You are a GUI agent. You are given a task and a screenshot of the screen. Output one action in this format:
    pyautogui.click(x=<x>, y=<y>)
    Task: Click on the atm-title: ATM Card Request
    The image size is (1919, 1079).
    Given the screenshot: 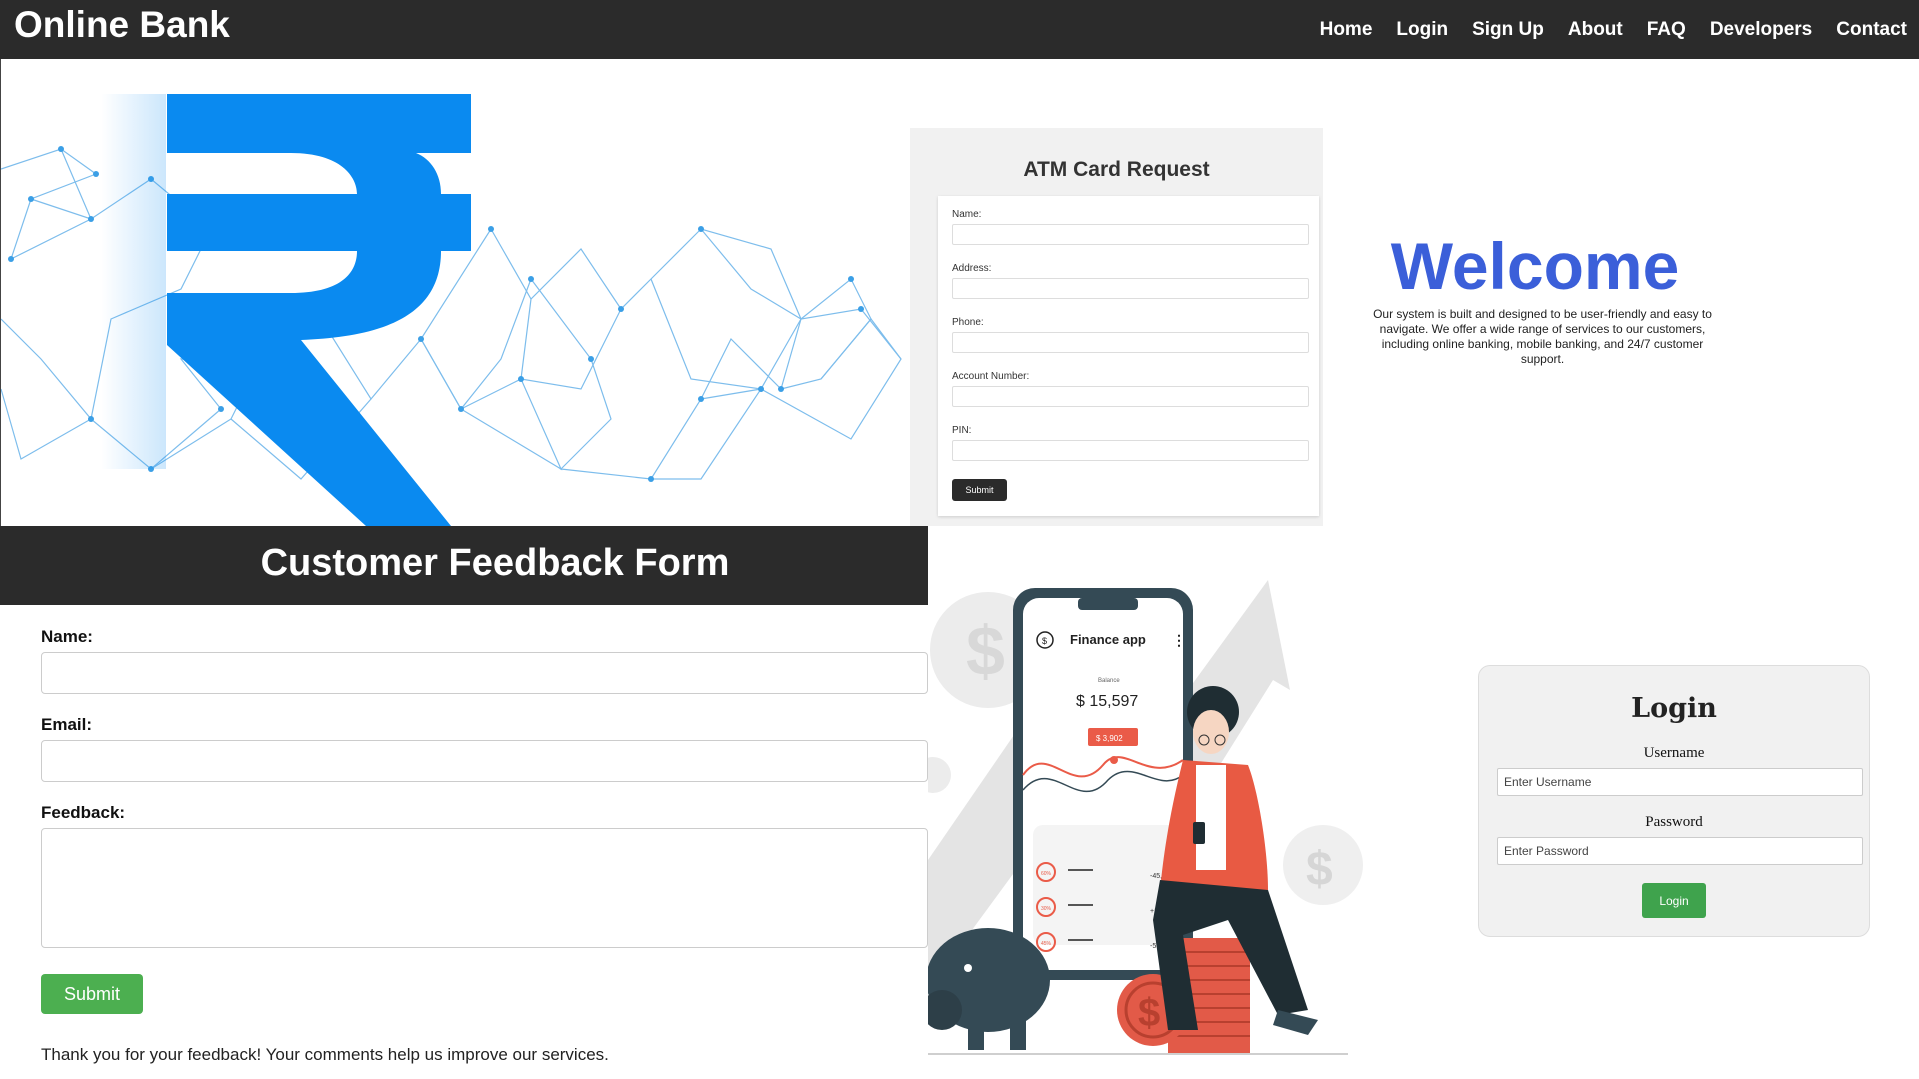 What is the action you would take?
    pyautogui.click(x=1116, y=169)
    